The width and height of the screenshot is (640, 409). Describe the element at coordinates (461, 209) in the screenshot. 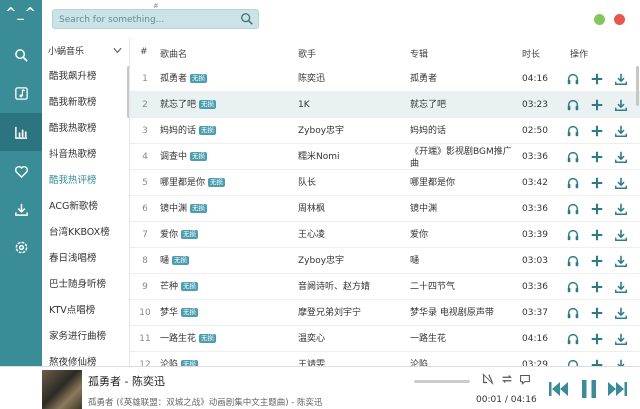

I see `album-name: 镜中渊` at that location.